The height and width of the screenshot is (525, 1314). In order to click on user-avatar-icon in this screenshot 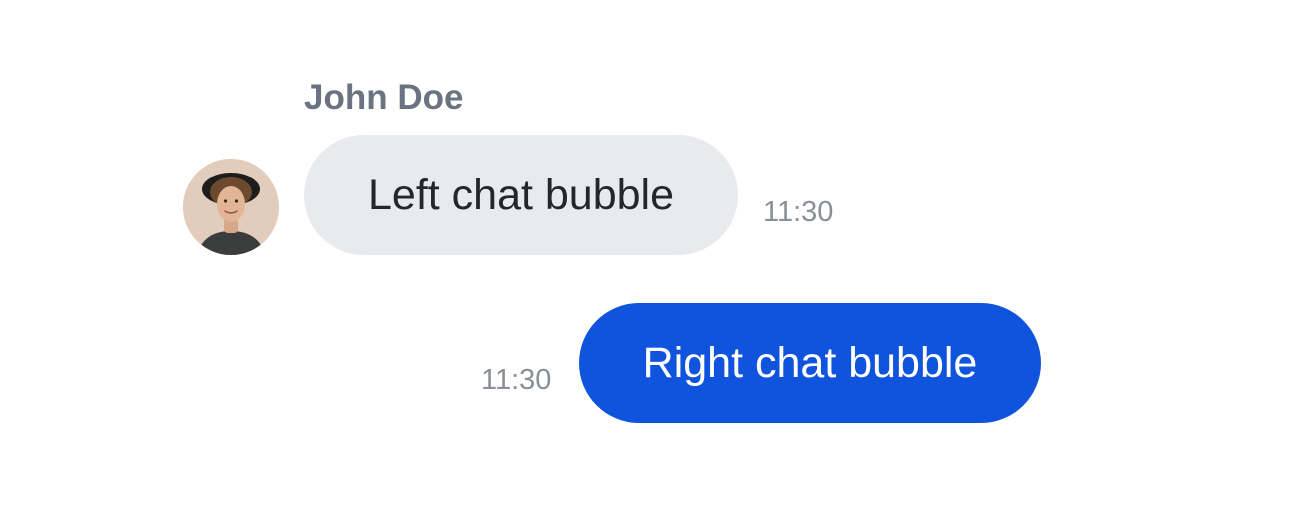, I will do `click(231, 207)`.